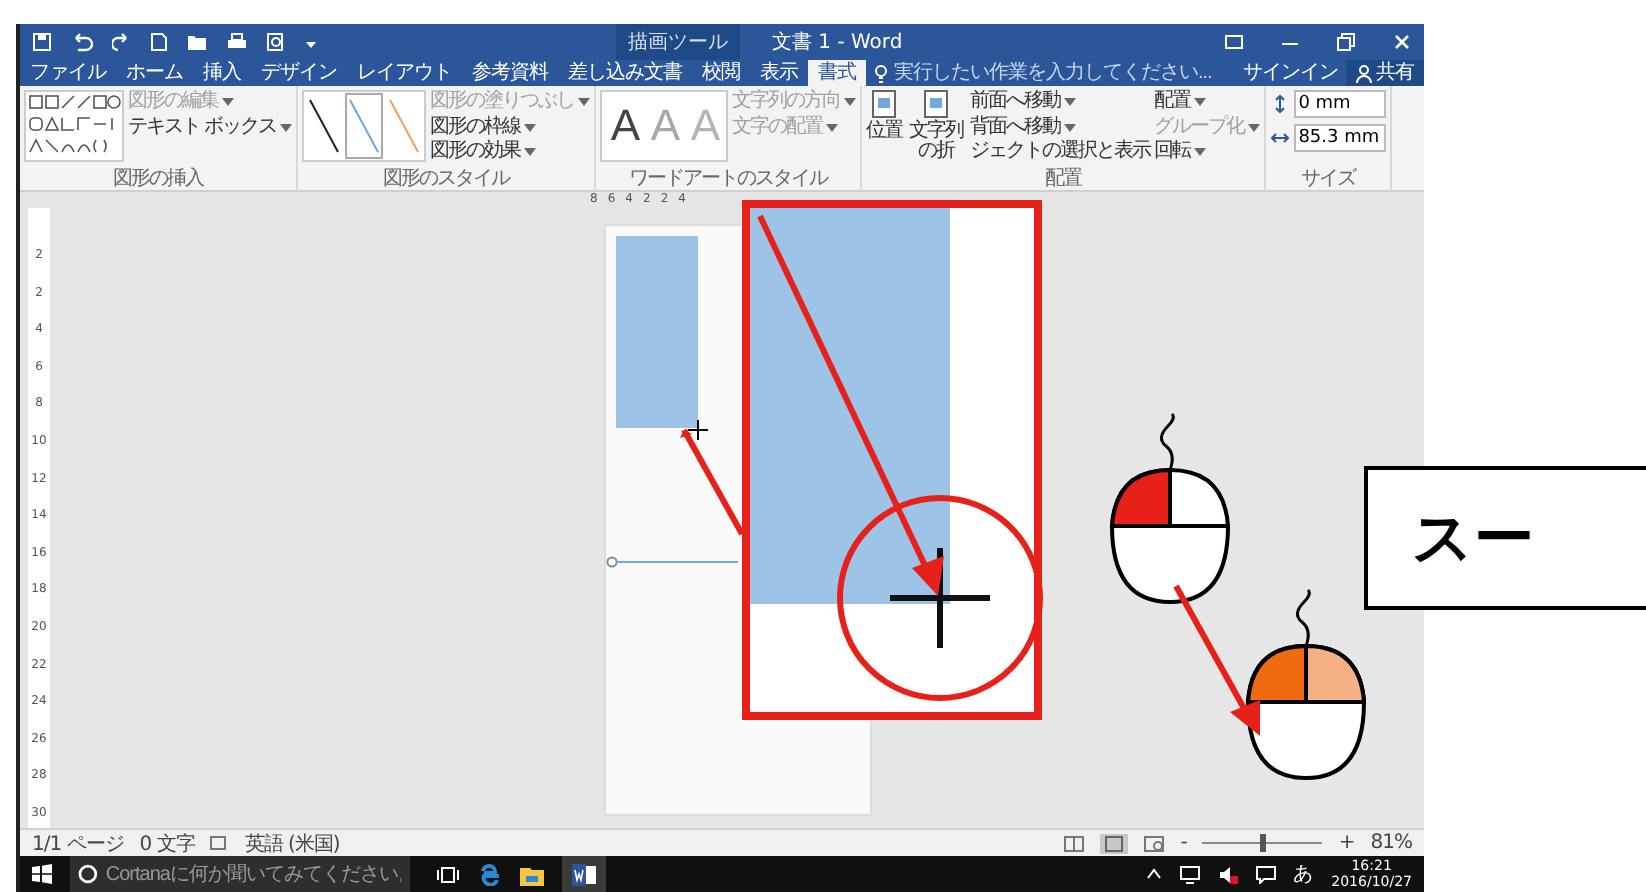  Describe the element at coordinates (1280, 138) in the screenshot. I see `width-icon` at that location.